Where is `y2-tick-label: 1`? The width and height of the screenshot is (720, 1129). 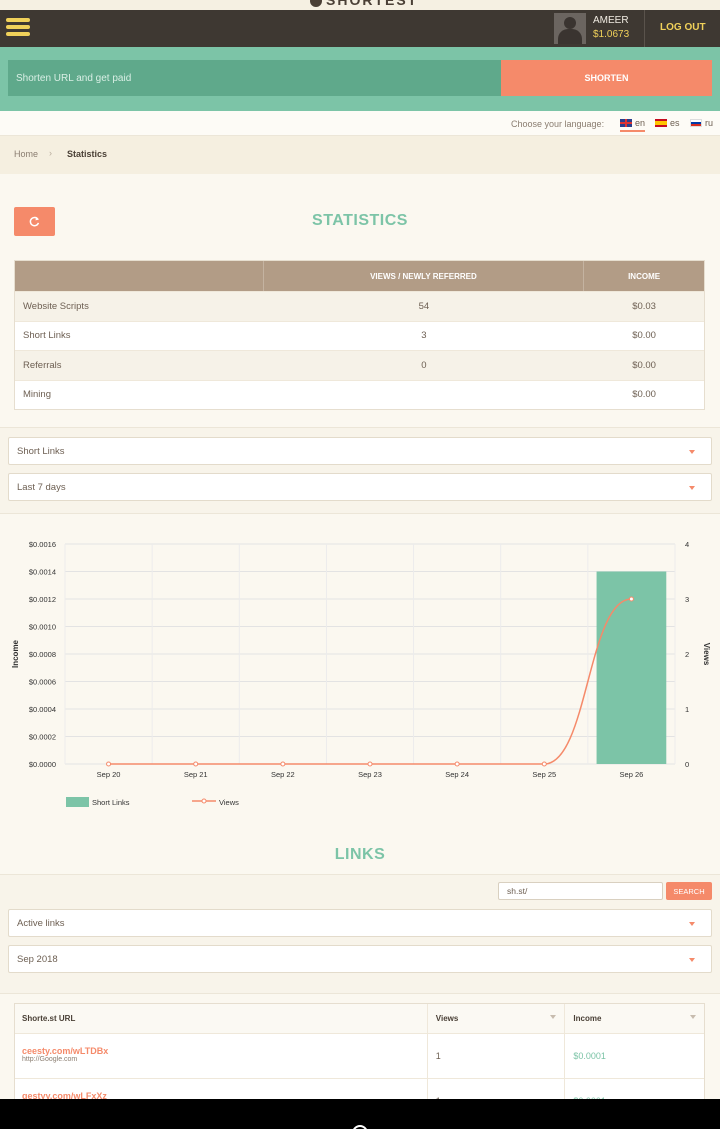
y2-tick-label: 1 is located at coordinates (687, 709).